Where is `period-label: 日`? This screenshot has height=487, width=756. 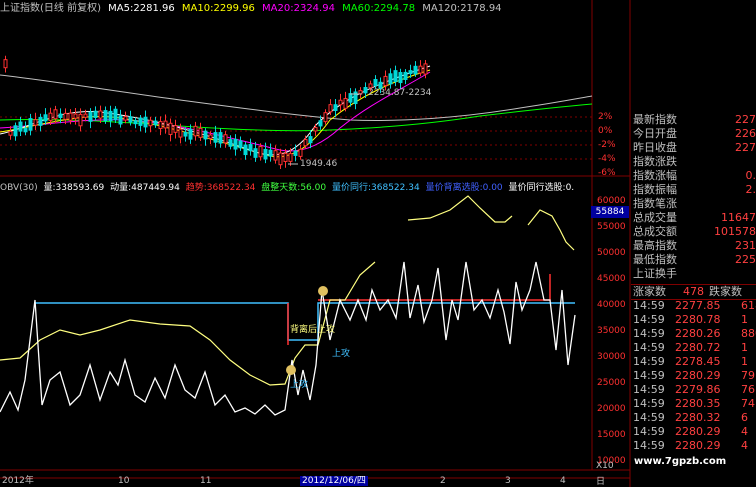
period-label: 日 is located at coordinates (600, 480).